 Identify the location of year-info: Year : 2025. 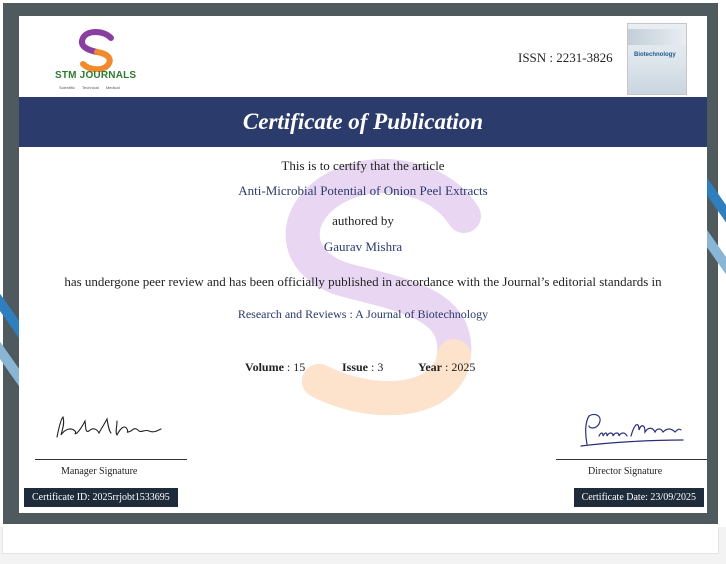
(447, 367).